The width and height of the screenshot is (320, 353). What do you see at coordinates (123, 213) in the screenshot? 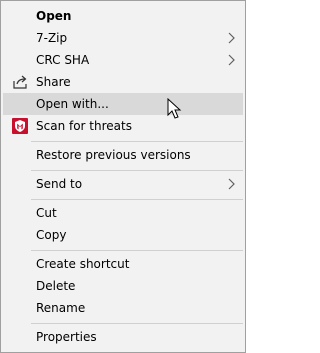
I see `menu-item-cut: Cut` at bounding box center [123, 213].